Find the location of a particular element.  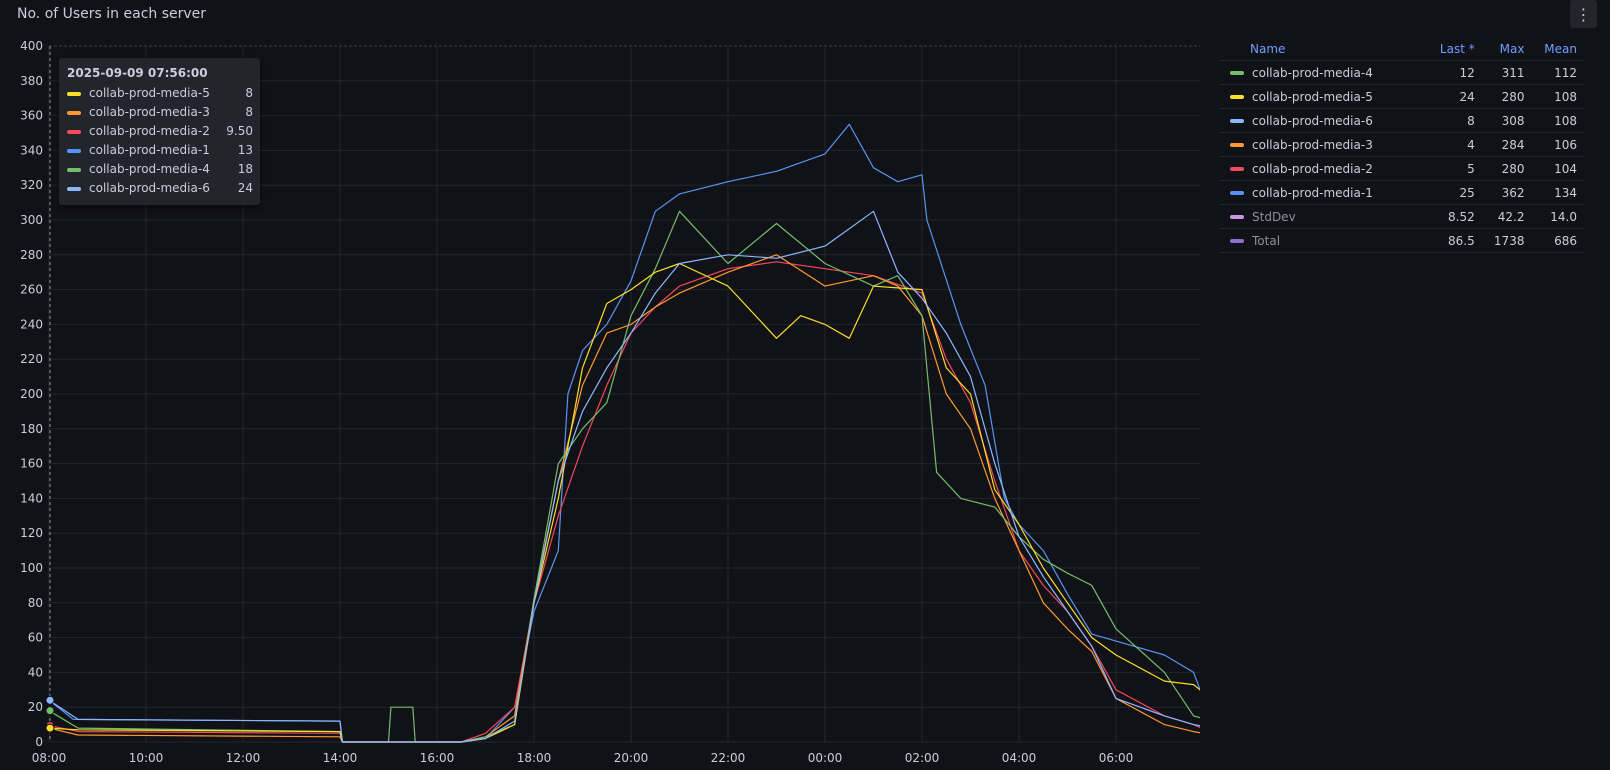

x-tick-label: 10:00 is located at coordinates (146, 758).